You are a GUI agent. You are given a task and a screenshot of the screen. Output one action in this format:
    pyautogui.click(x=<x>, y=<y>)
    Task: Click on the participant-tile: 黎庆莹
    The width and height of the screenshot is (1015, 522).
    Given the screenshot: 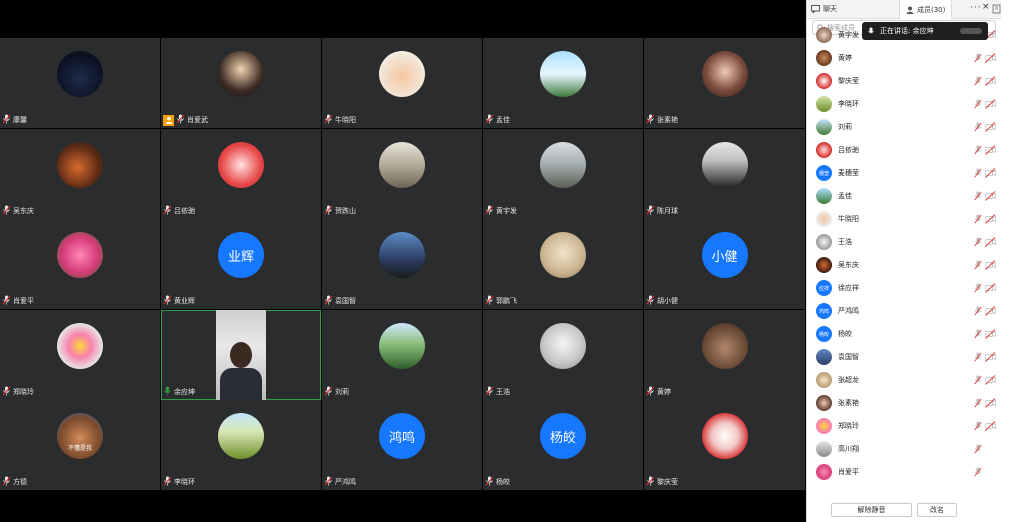 What is the action you would take?
    pyautogui.click(x=724, y=445)
    